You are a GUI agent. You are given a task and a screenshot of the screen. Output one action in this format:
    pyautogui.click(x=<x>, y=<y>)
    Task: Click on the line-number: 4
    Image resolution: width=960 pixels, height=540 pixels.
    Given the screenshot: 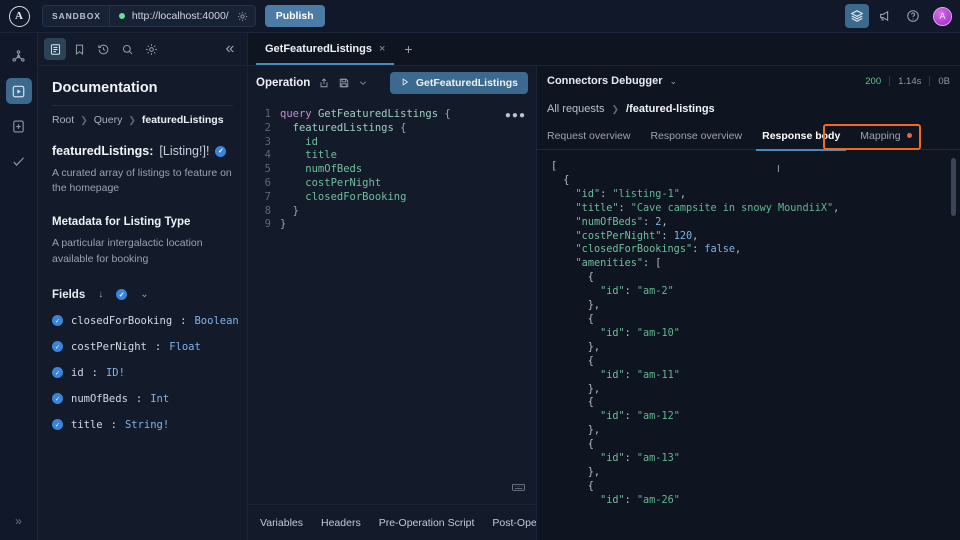 What is the action you would take?
    pyautogui.click(x=267, y=155)
    